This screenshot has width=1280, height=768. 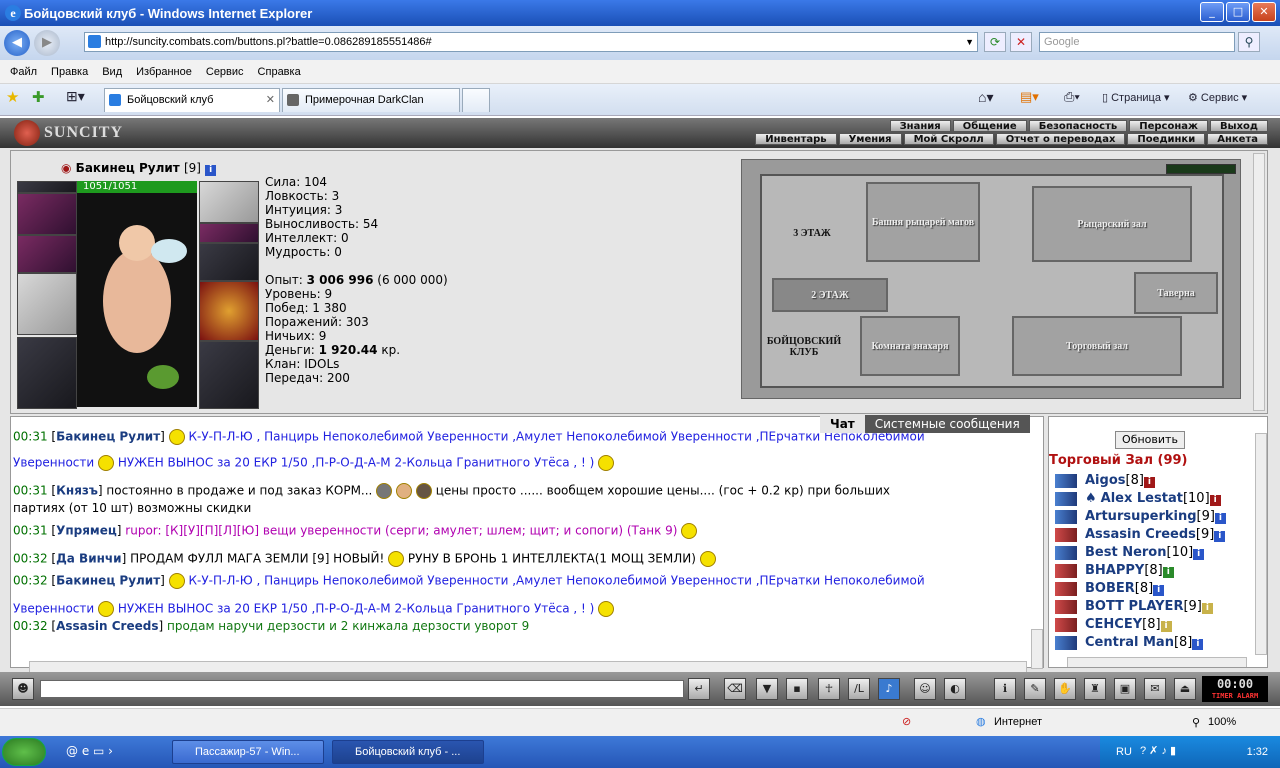 I want to click on chat-mode-icon: ☻, so click(x=23, y=689).